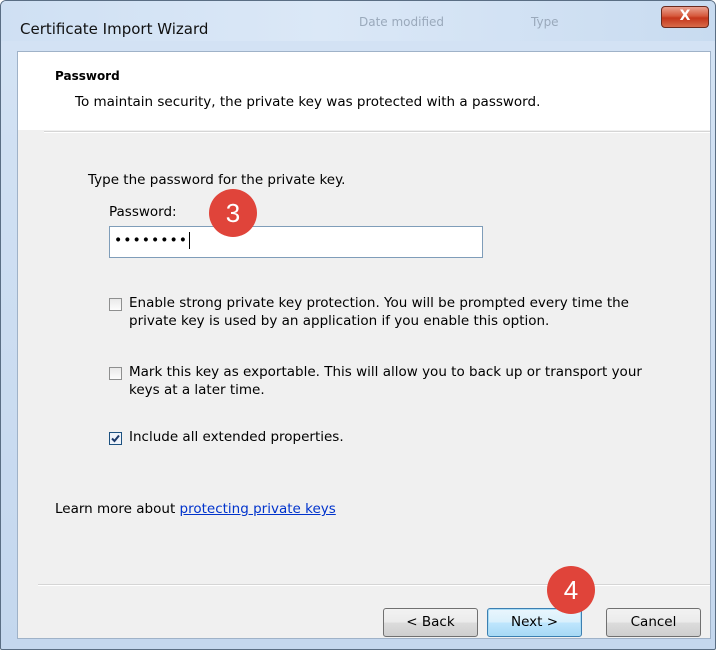  What do you see at coordinates (87, 76) in the screenshot?
I see `page-title: Password` at bounding box center [87, 76].